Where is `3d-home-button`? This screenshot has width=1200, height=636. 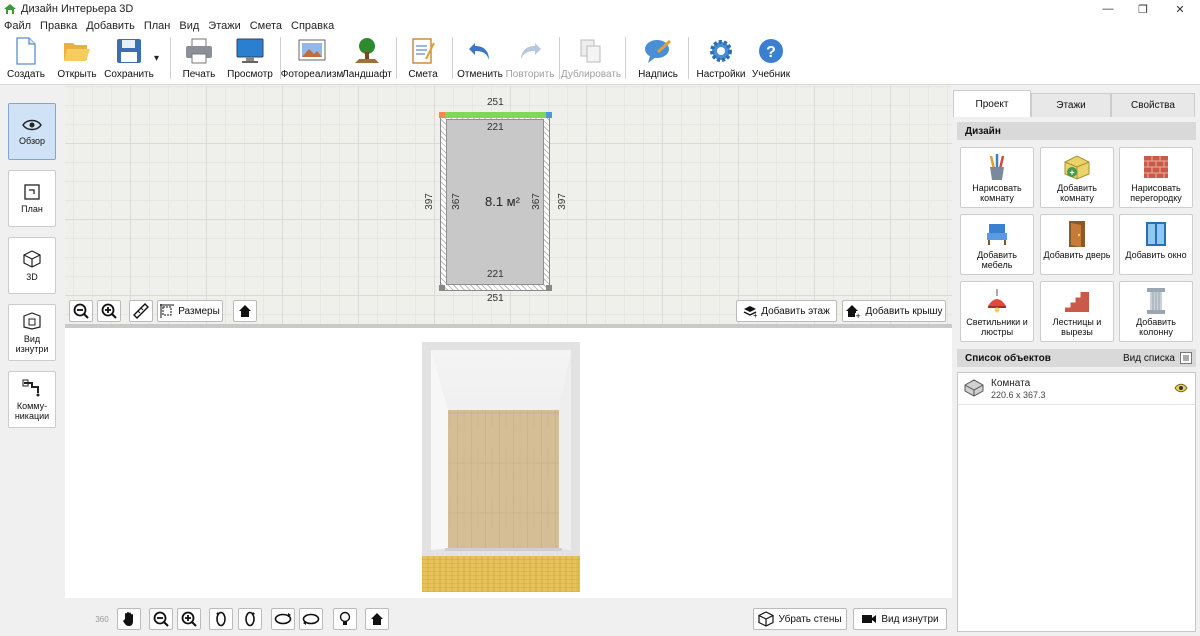 3d-home-button is located at coordinates (377, 619).